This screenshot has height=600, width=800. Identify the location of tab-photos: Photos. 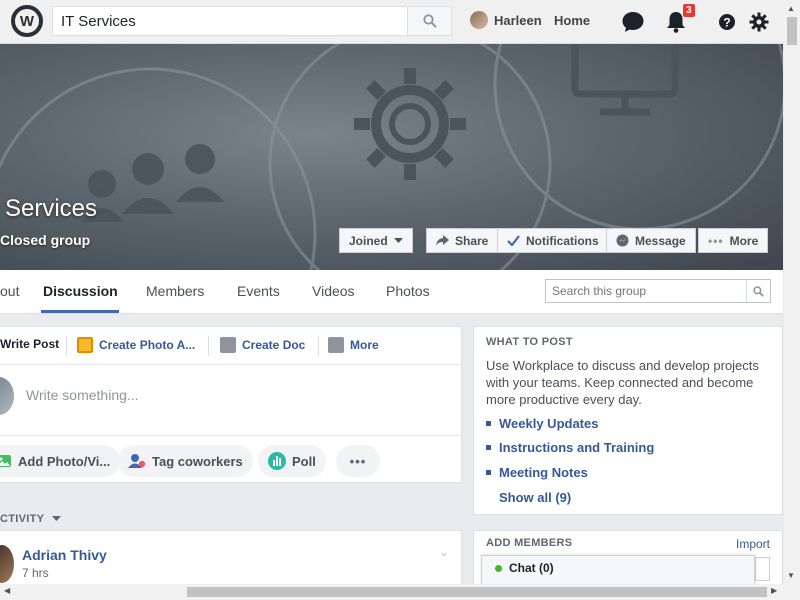
(408, 291).